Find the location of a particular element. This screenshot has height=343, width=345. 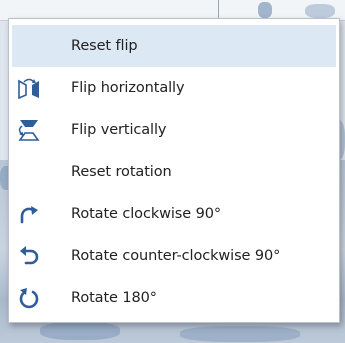

menu-item-label: Reset rotation is located at coordinates (121, 172).